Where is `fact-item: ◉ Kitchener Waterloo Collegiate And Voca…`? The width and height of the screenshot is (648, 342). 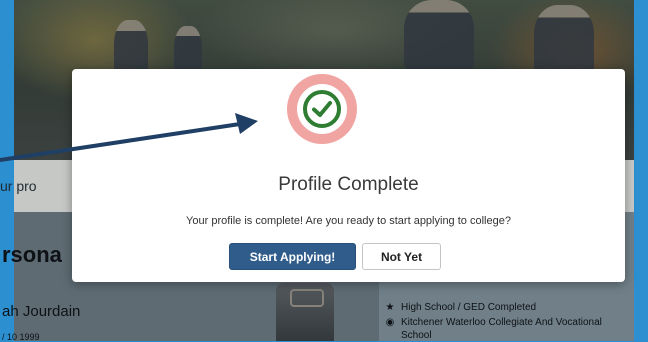 fact-item: ◉ Kitchener Waterloo Collegiate And Voca… is located at coordinates (493, 322).